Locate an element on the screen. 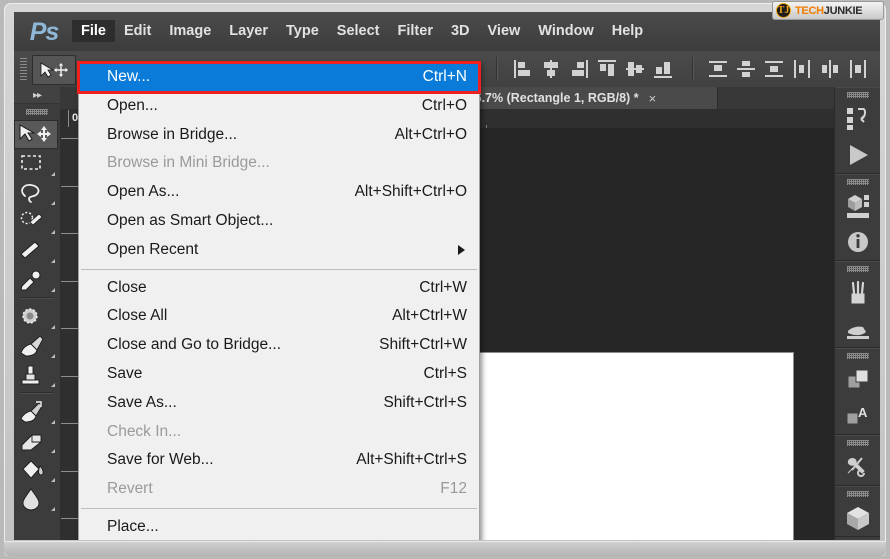 This screenshot has width=890, height=559. menu-item-shortcut: Alt+Shift+Ctrl+S is located at coordinates (411, 460).